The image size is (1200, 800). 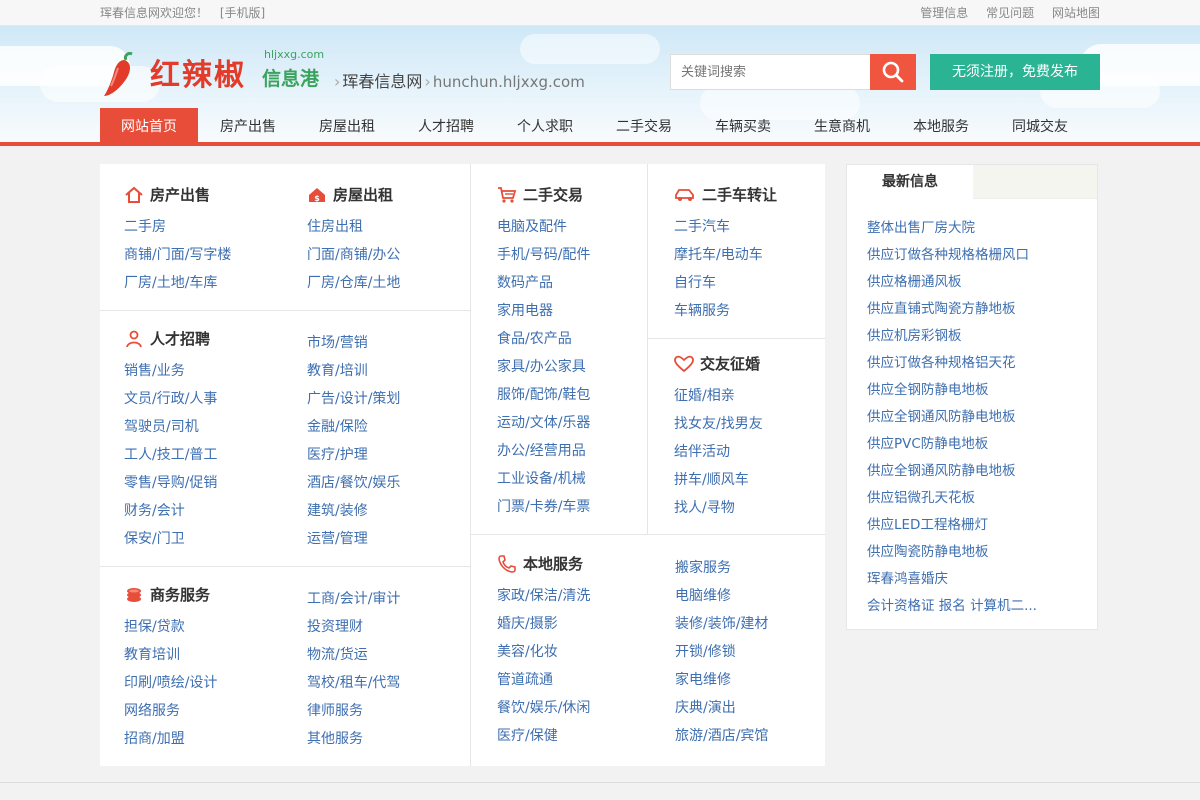 What do you see at coordinates (543, 254) in the screenshot?
I see `link-item: 手机/号码/配件` at bounding box center [543, 254].